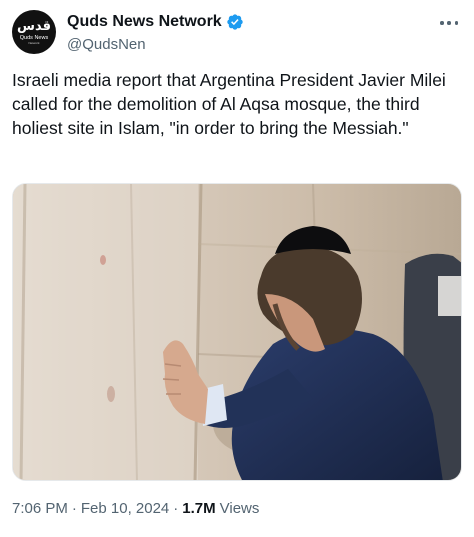 Image resolution: width=474 pixels, height=537 pixels. Describe the element at coordinates (155, 44) in the screenshot. I see `account-handle: @QudsNen` at that location.